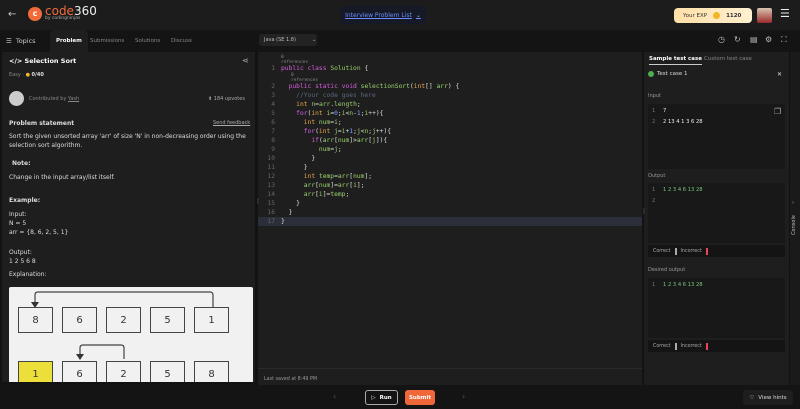 The image size is (800, 409). I want to click on output-label: Output, so click(657, 176).